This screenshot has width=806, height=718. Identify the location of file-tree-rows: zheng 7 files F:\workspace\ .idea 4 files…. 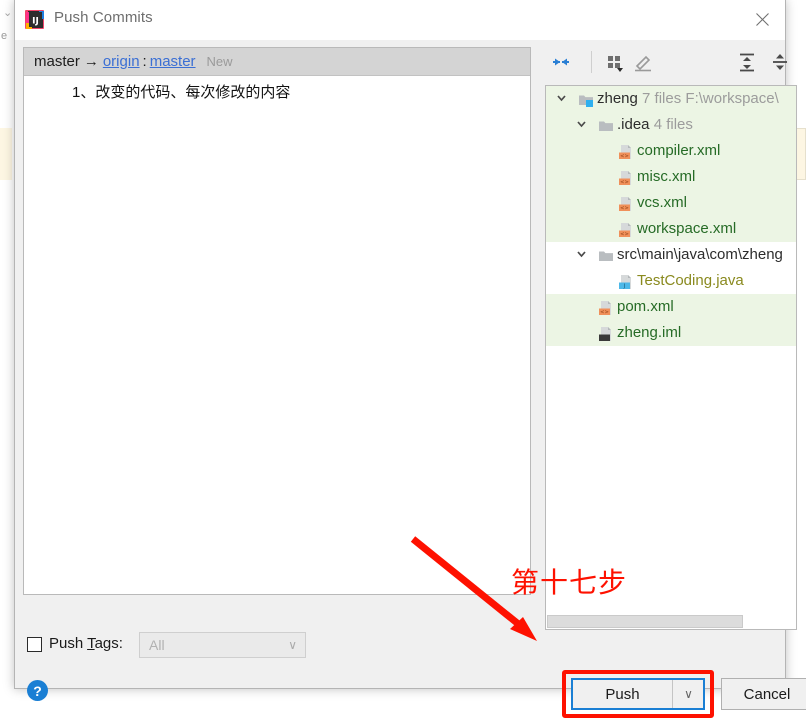
(671, 216).